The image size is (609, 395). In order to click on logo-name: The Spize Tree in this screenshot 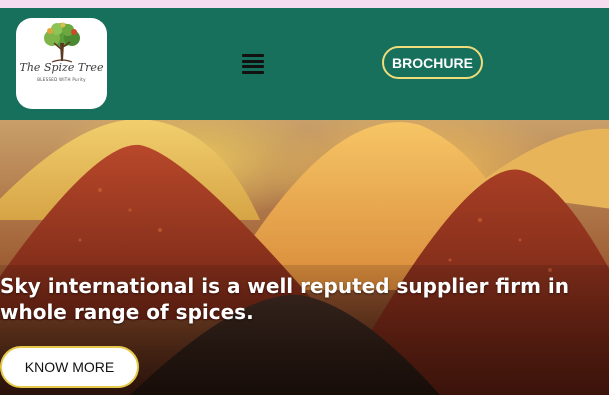, I will do `click(61, 67)`.